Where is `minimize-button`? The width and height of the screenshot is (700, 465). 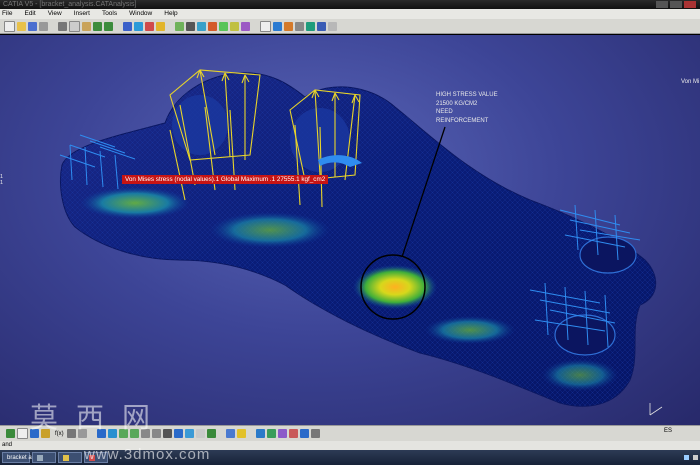 minimize-button is located at coordinates (662, 4).